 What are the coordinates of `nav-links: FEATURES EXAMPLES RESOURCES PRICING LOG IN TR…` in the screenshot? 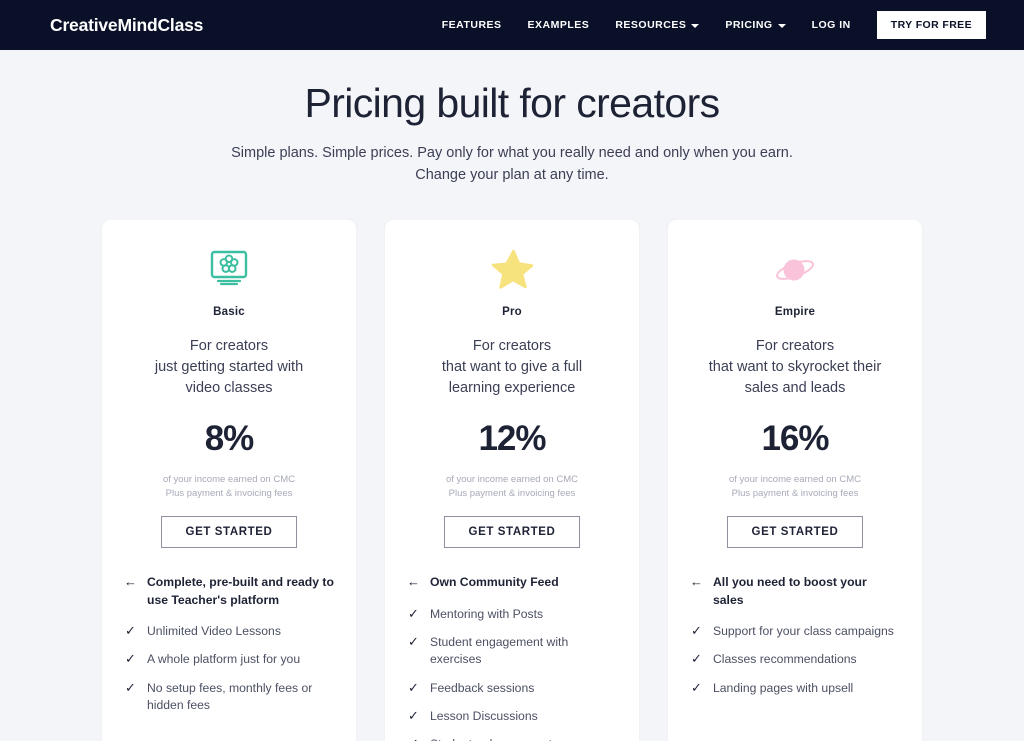 It's located at (714, 25).